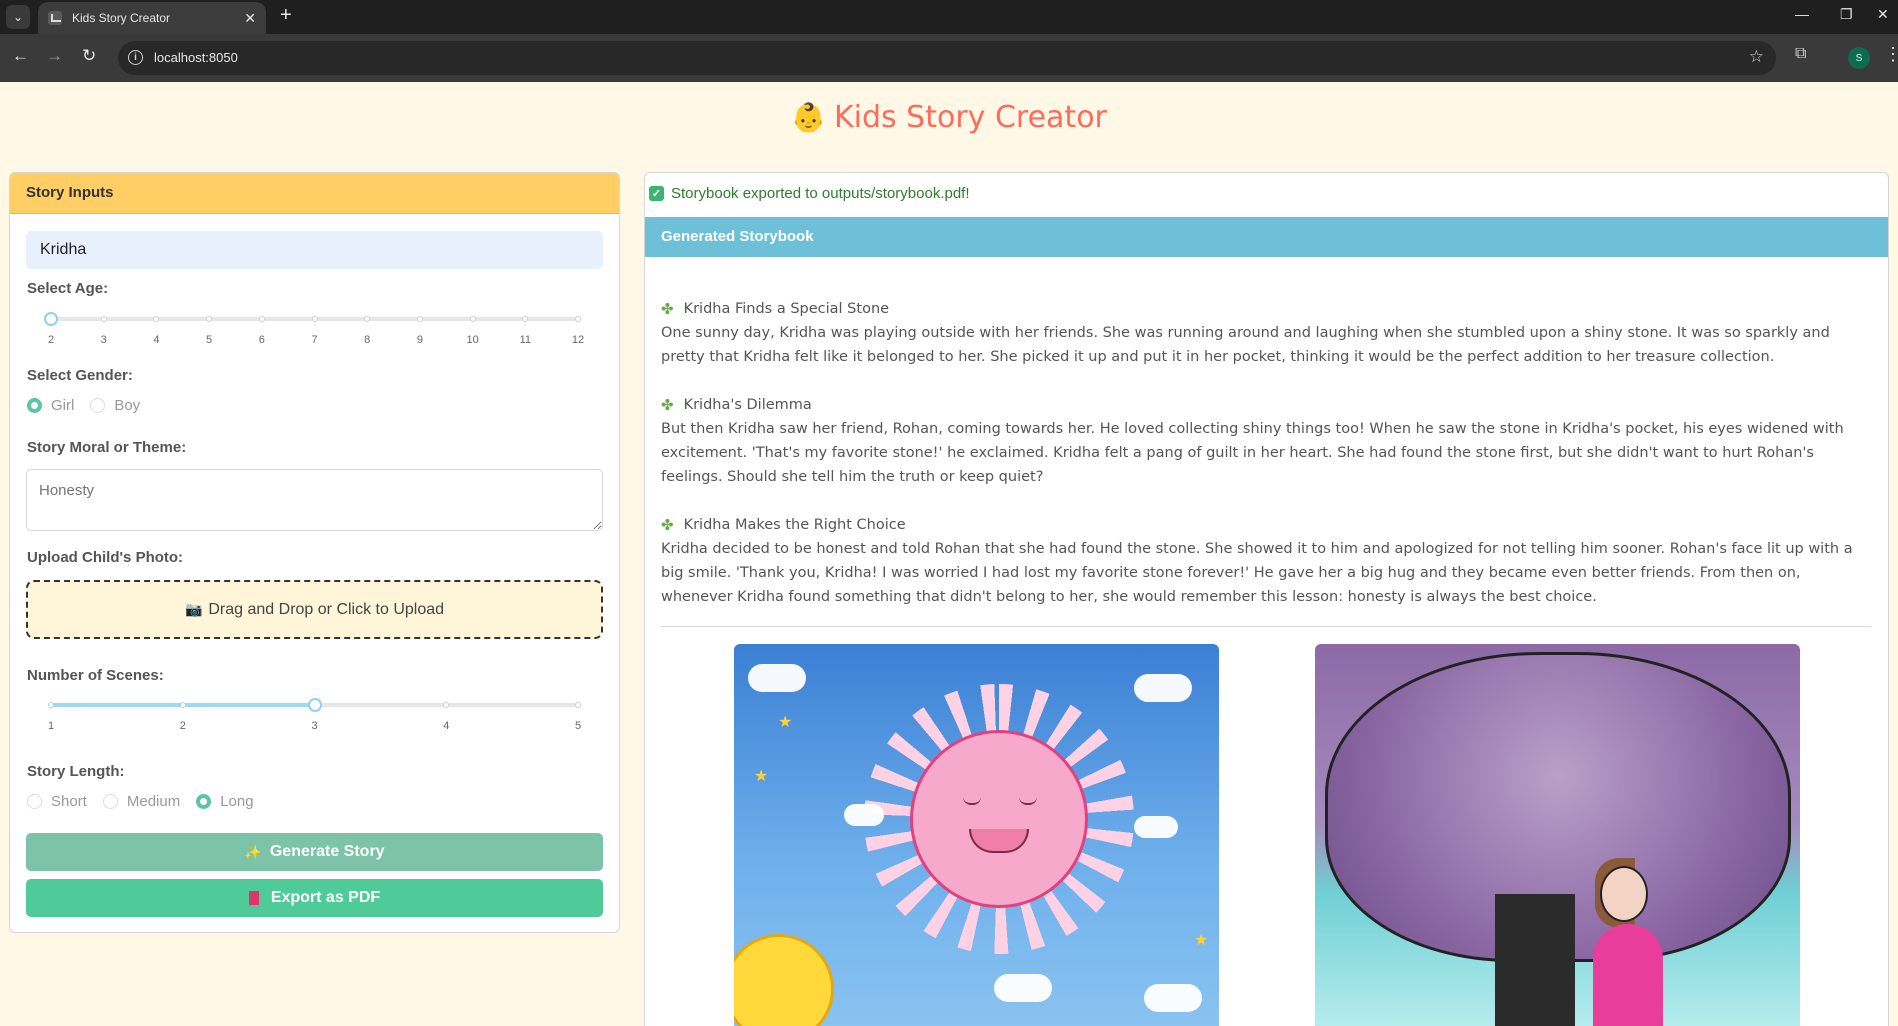 The image size is (1898, 1026). Describe the element at coordinates (319, 713) in the screenshot. I see `scenes-slider: 1 2 3 4 5` at that location.